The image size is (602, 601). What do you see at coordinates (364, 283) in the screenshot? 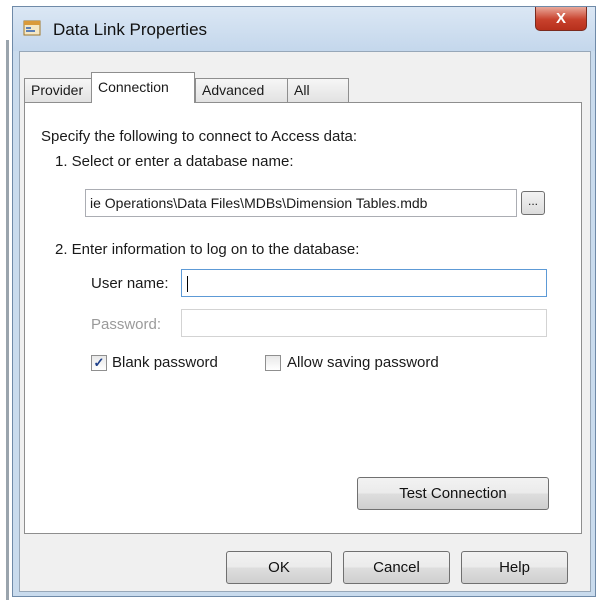
I see `username-input` at bounding box center [364, 283].